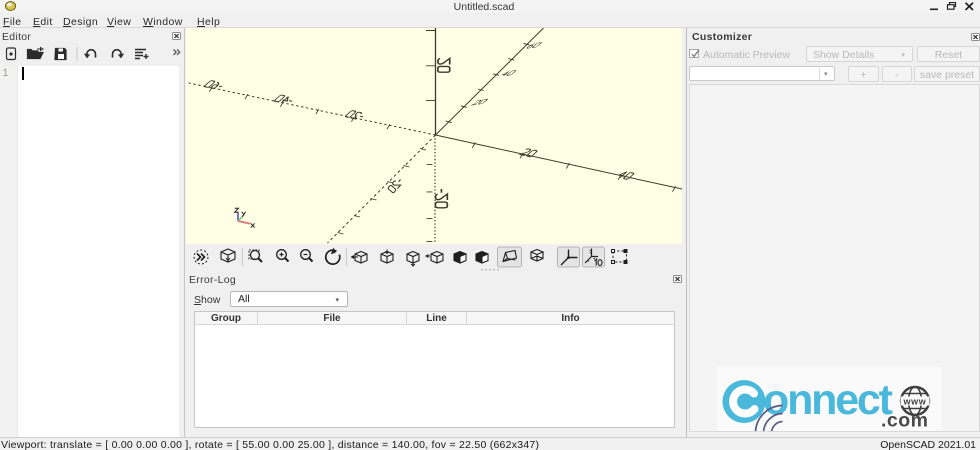  What do you see at coordinates (915, 402) in the screenshot?
I see `svg-text: www` at bounding box center [915, 402].